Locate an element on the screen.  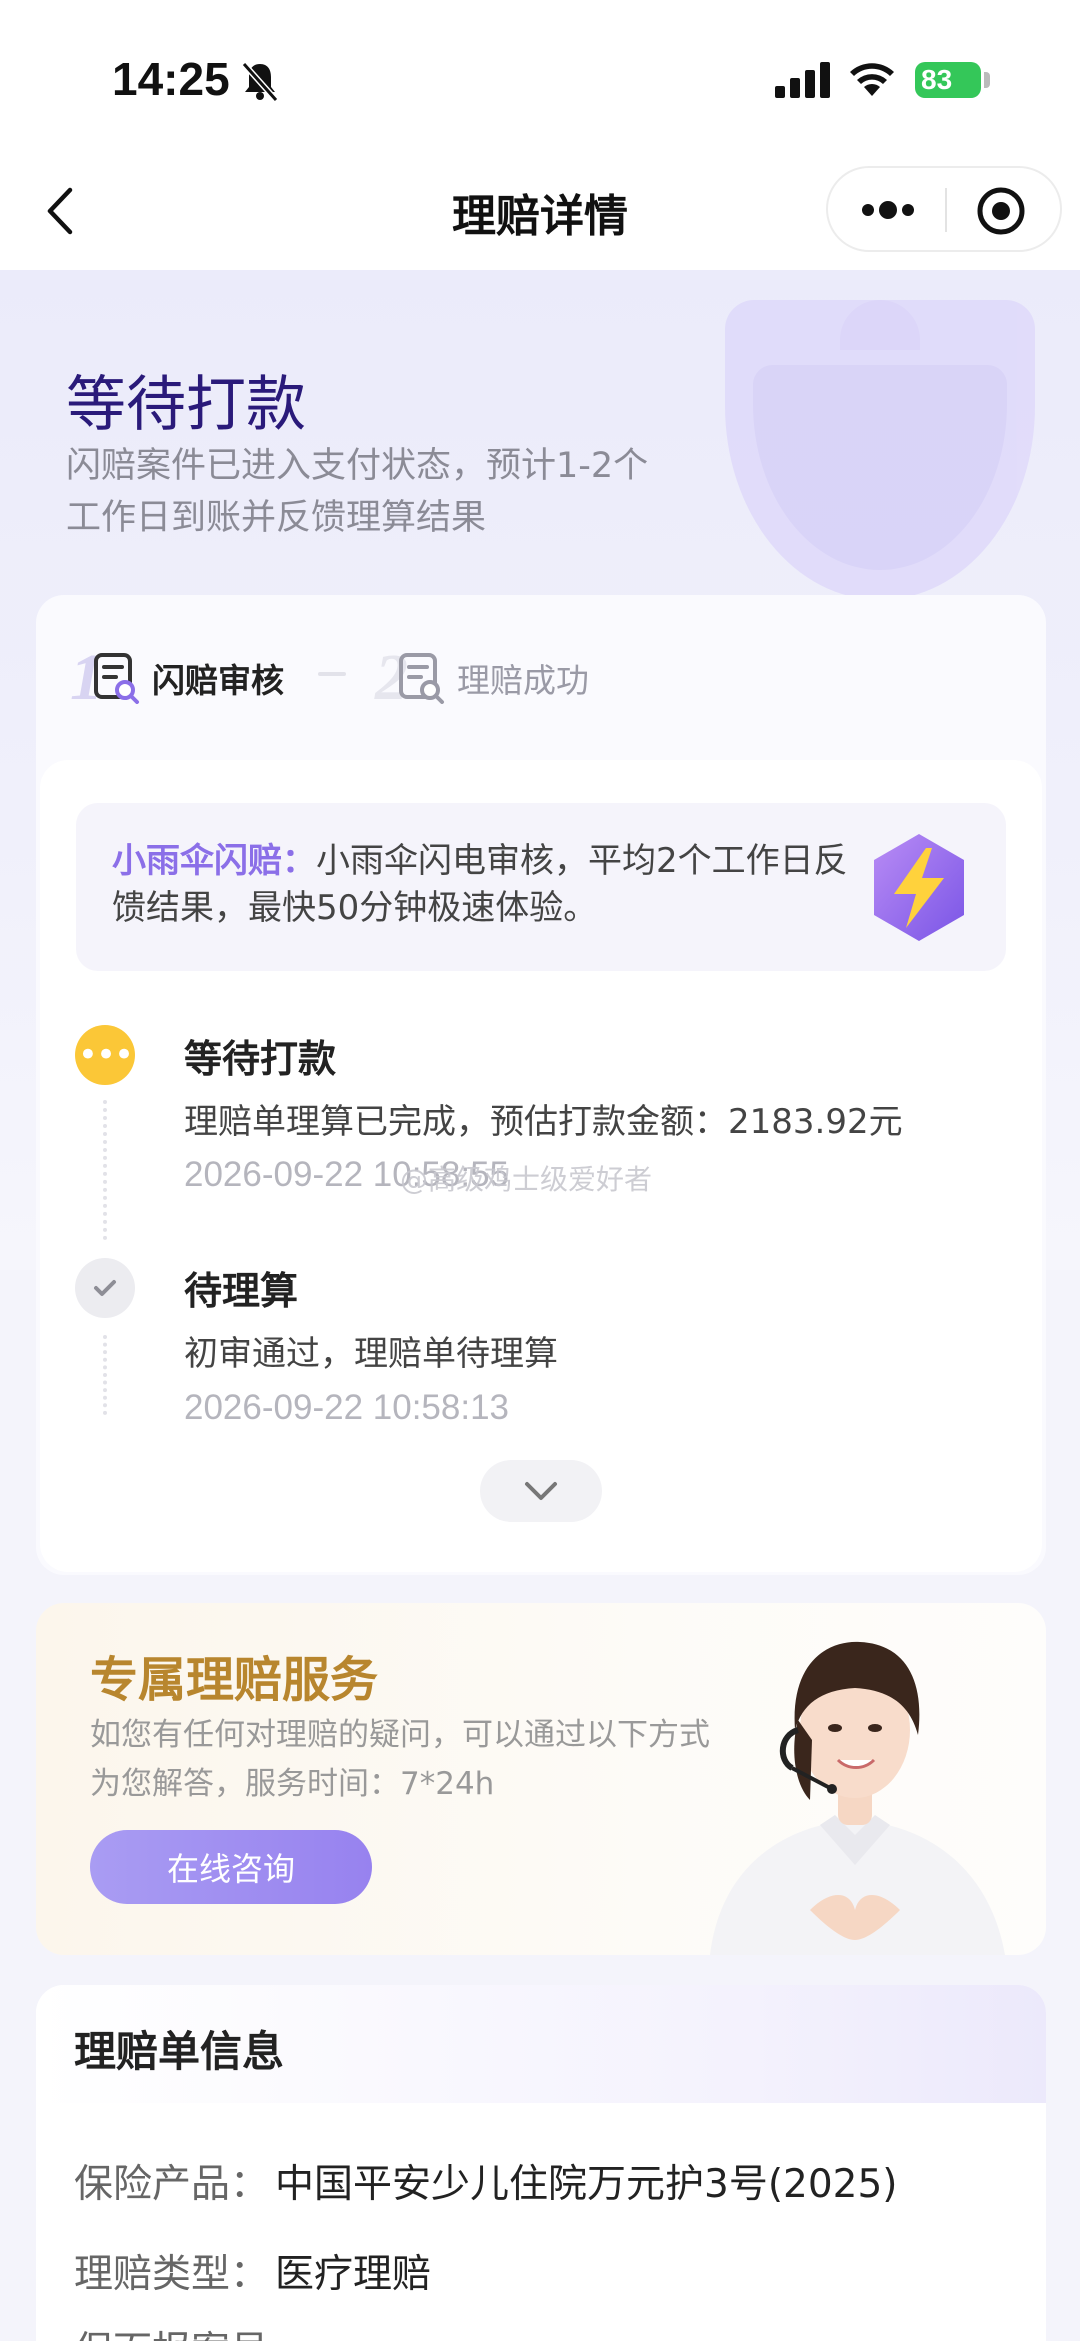
status-time: 14:25 is located at coordinates (171, 79).